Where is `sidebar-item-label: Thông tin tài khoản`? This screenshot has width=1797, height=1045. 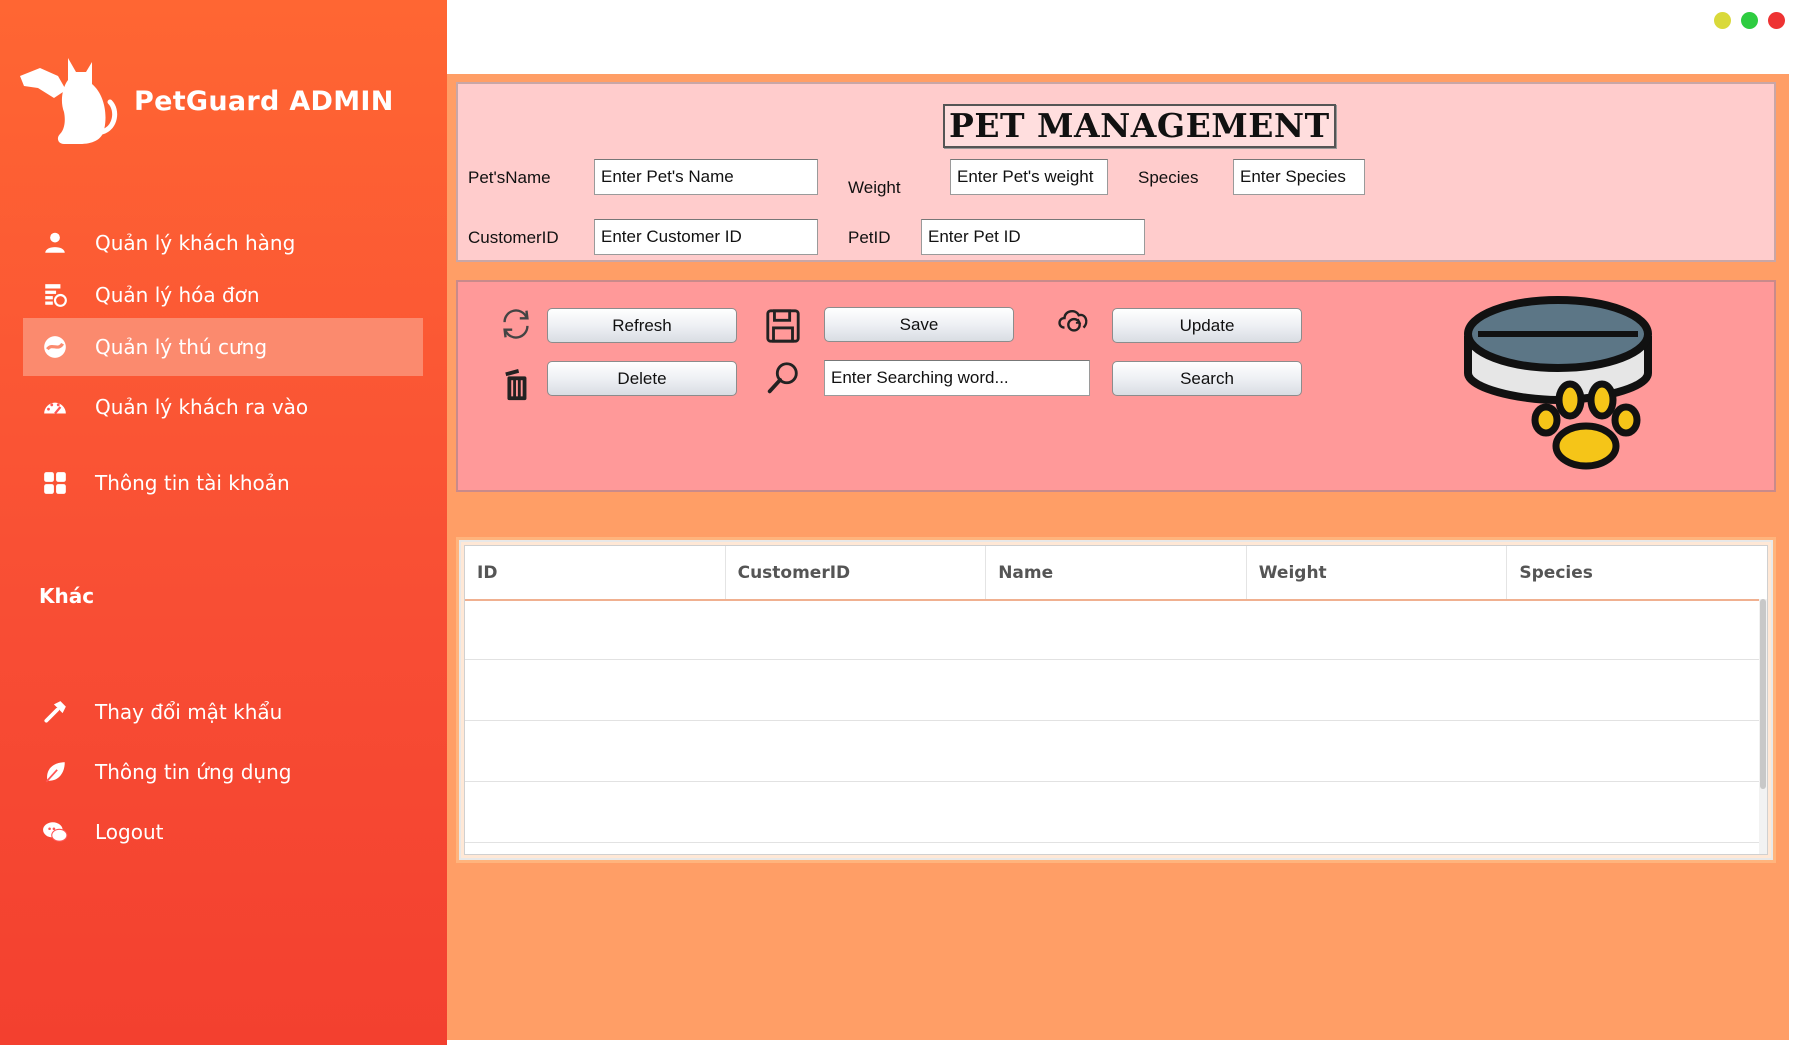
sidebar-item-label: Thông tin tài khoản is located at coordinates (192, 483).